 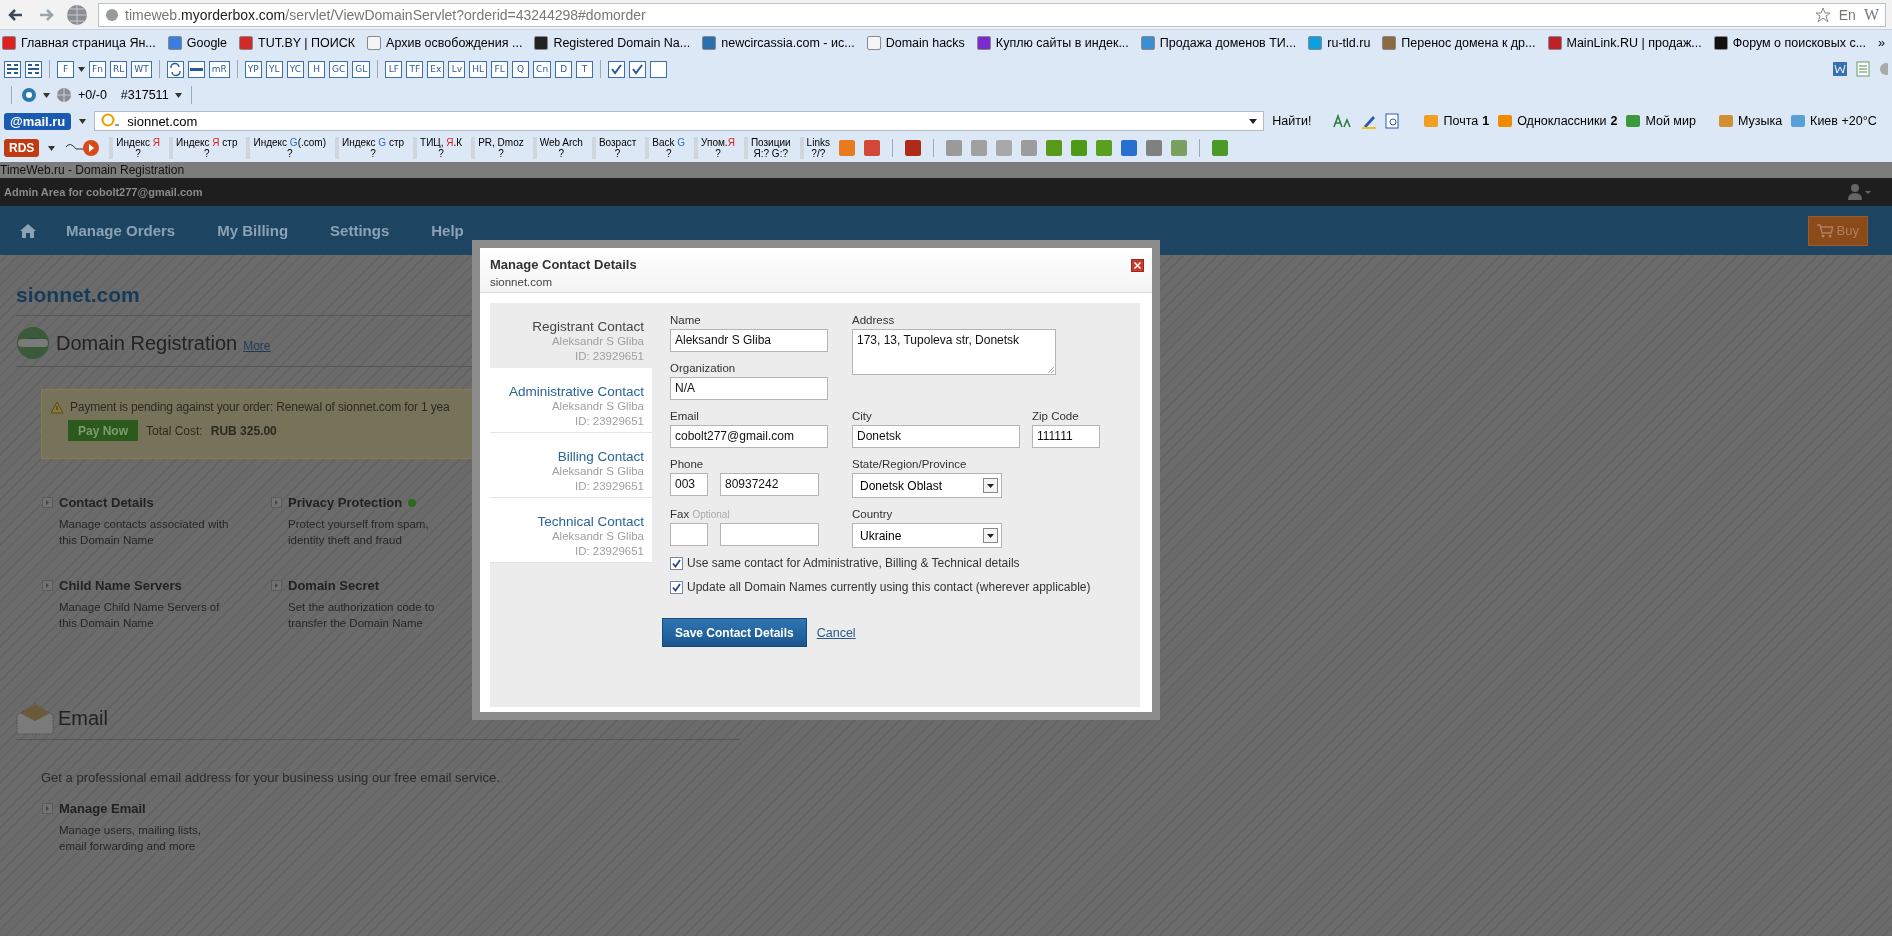 What do you see at coordinates (274, 69) in the screenshot?
I see `toolbar-button: YL` at bounding box center [274, 69].